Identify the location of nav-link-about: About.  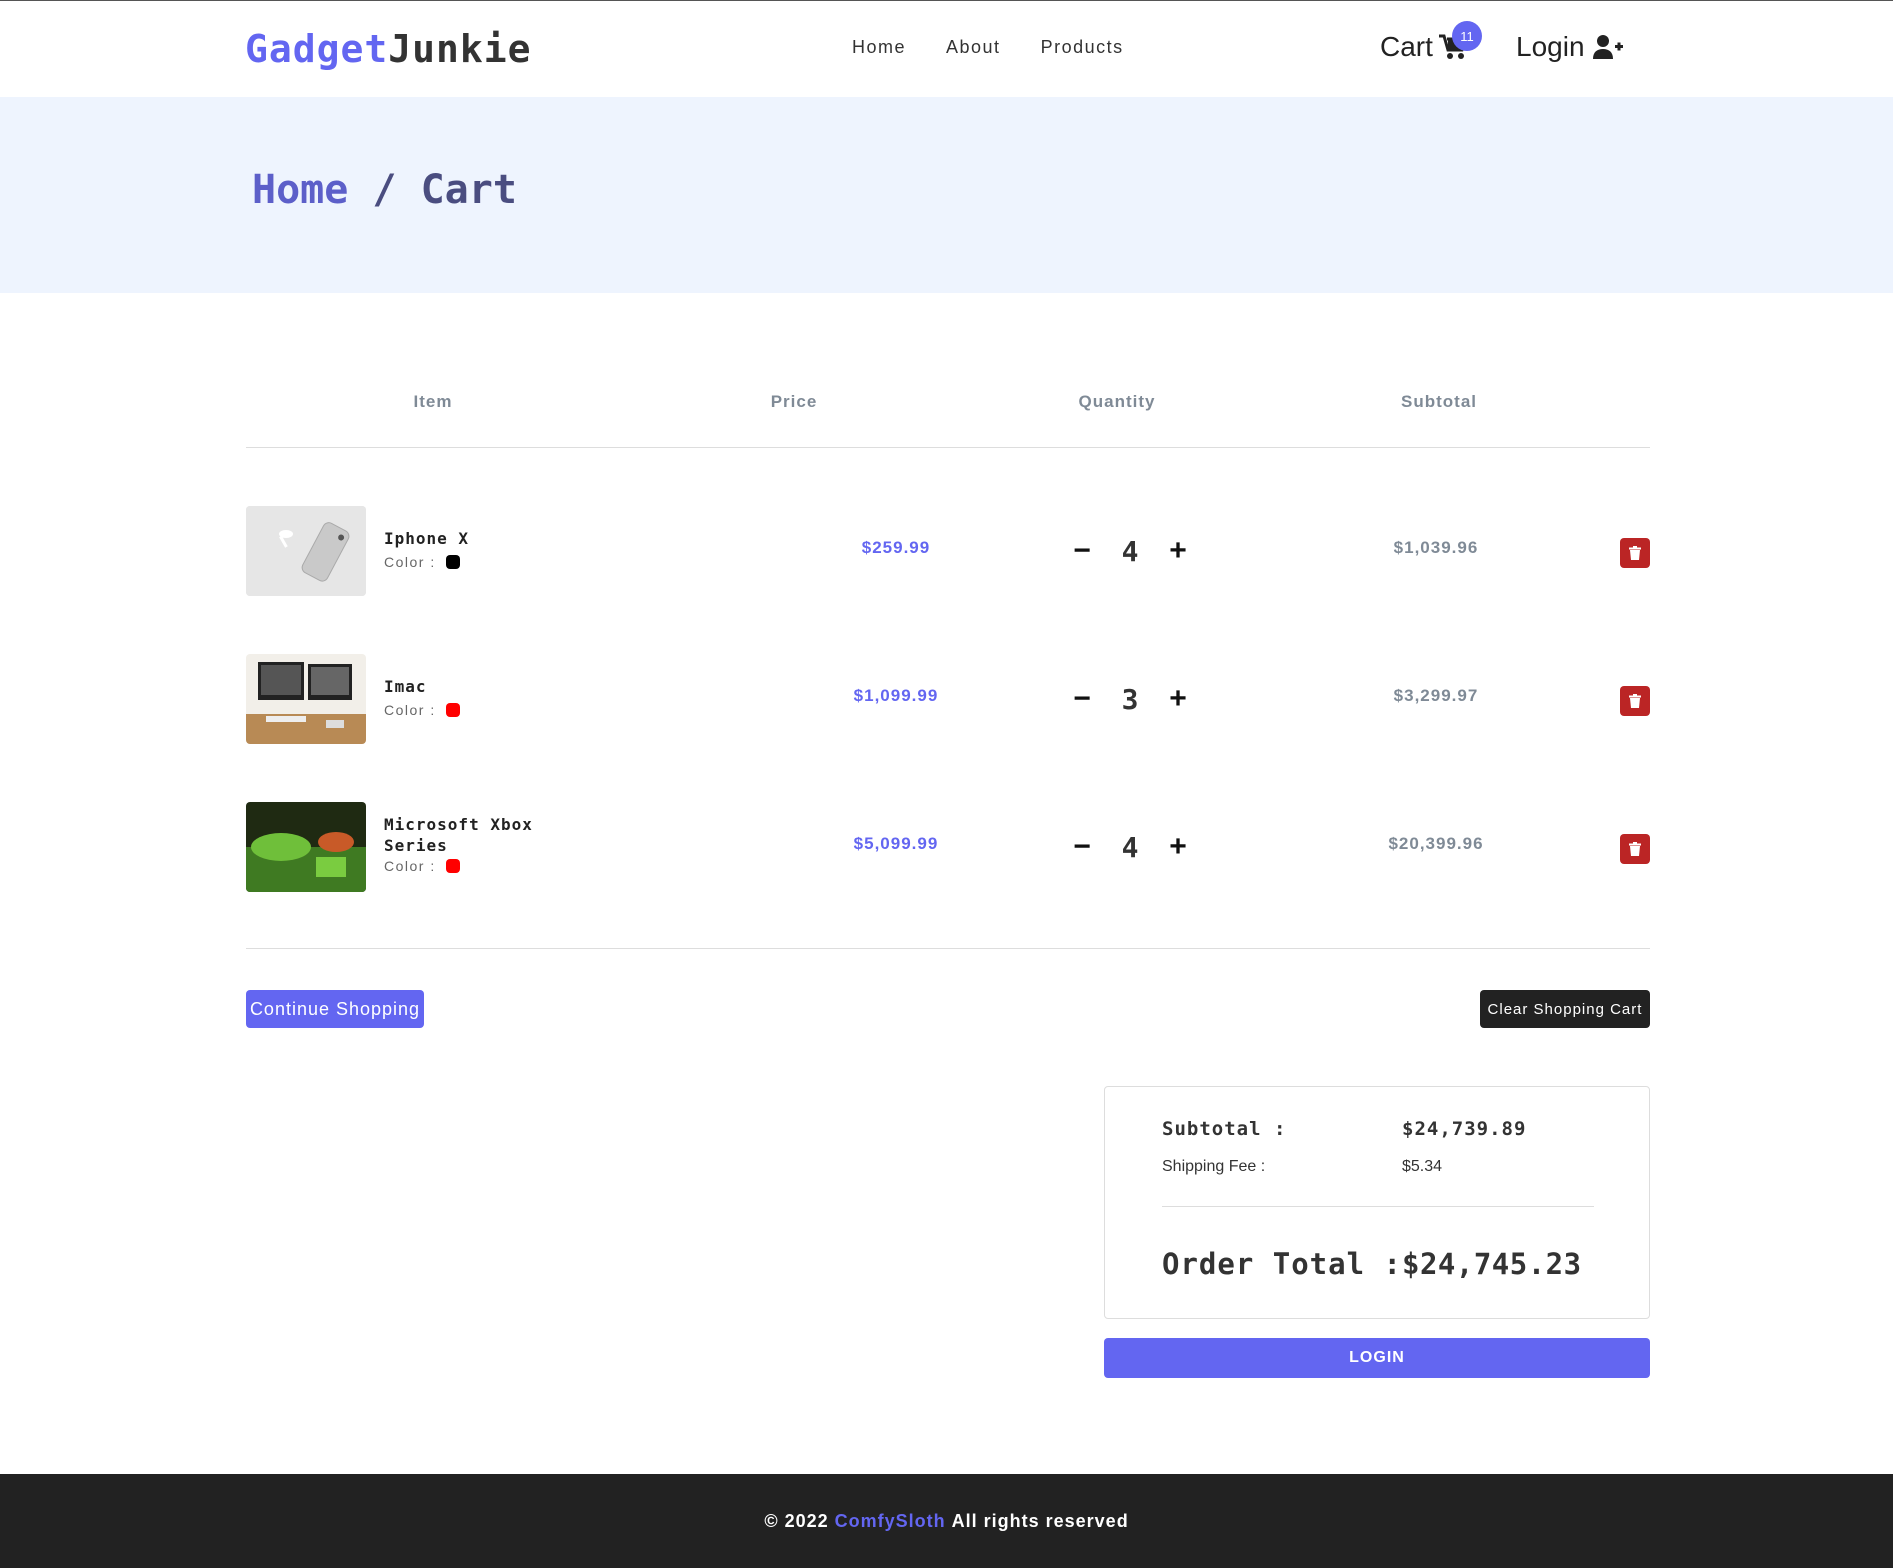
(973, 47).